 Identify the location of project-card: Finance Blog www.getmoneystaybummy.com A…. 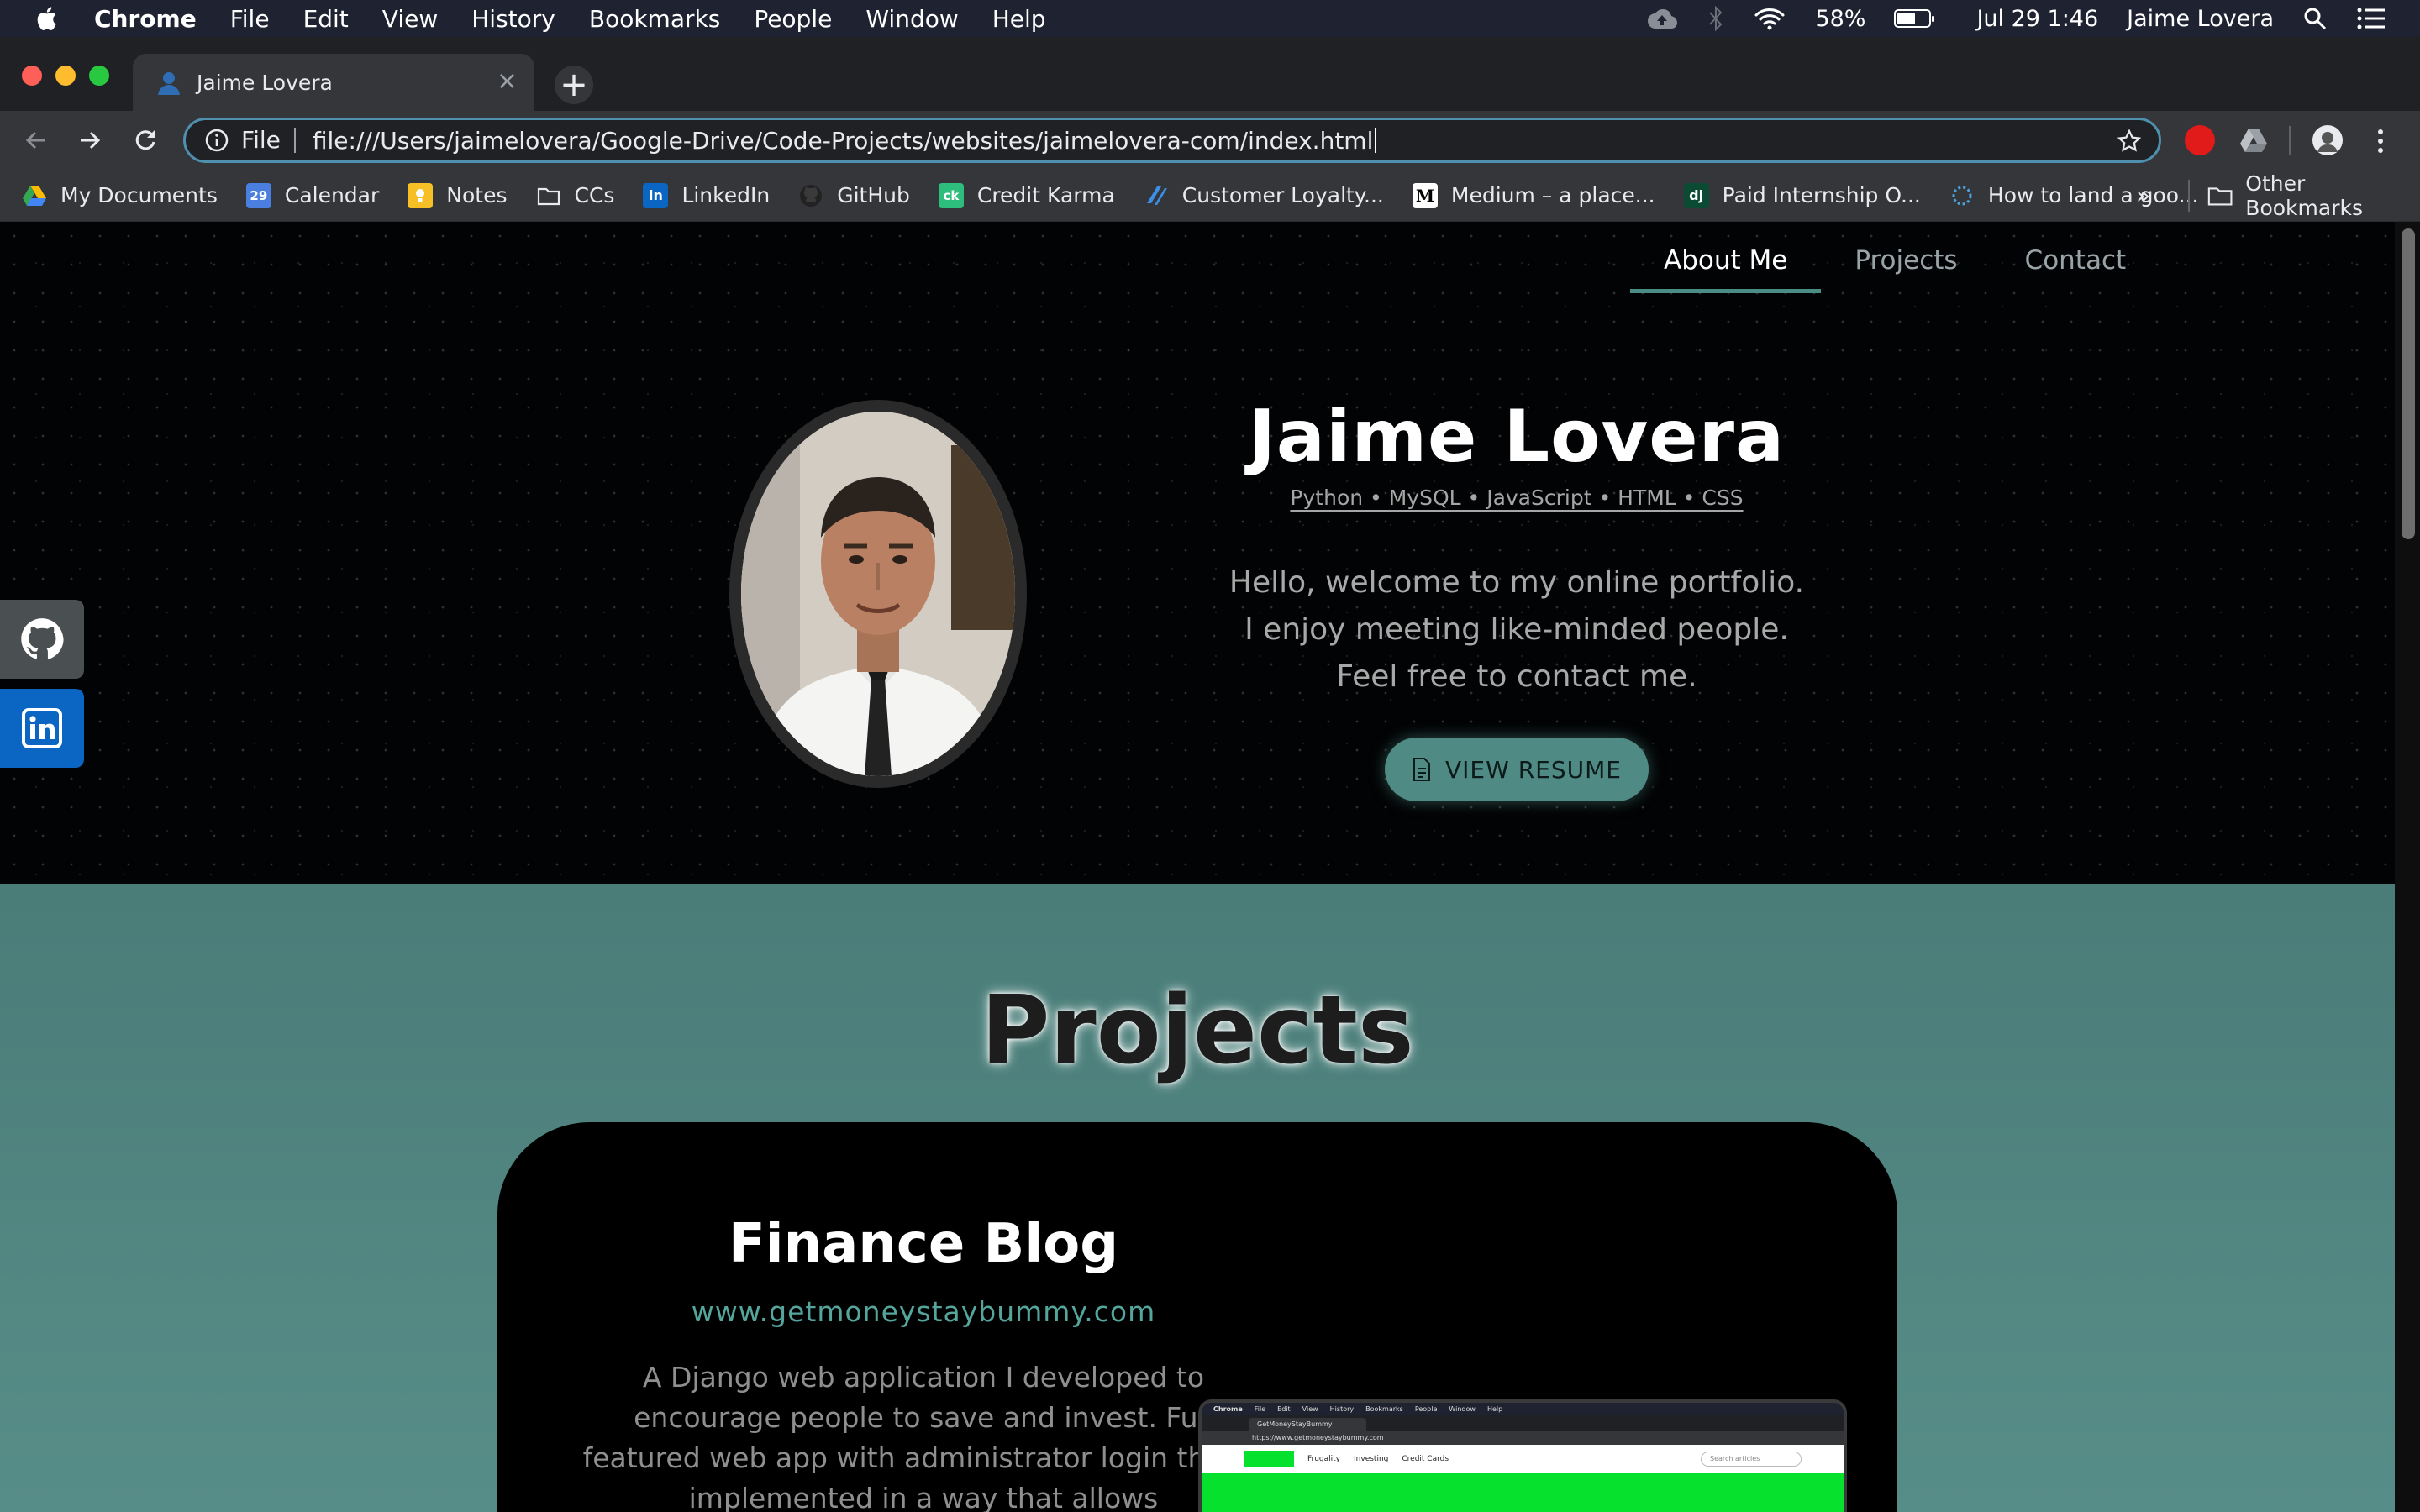
(1197, 1317).